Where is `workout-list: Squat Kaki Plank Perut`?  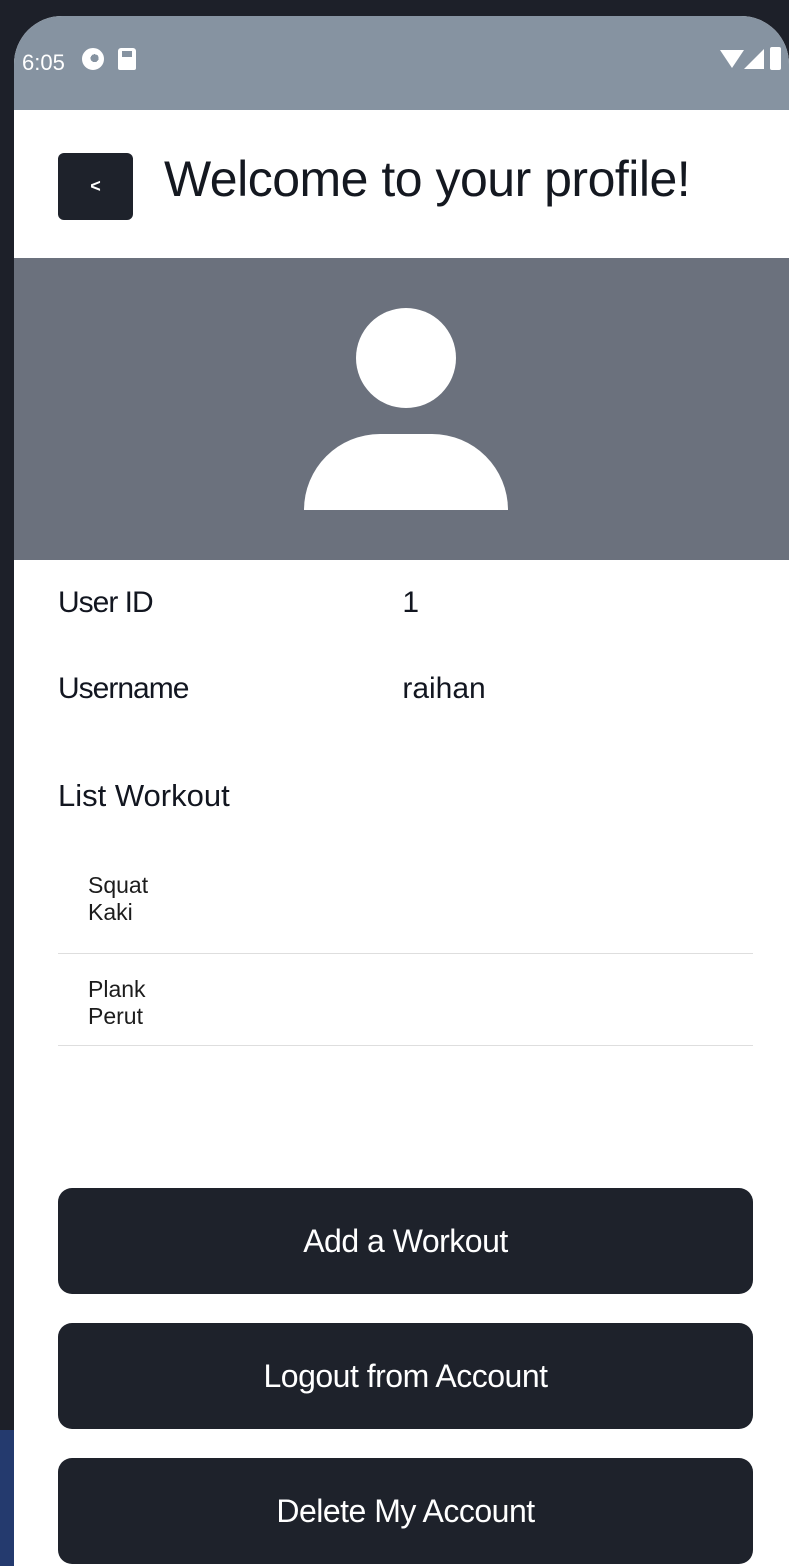
workout-list: Squat Kaki Plank Perut is located at coordinates (405, 954).